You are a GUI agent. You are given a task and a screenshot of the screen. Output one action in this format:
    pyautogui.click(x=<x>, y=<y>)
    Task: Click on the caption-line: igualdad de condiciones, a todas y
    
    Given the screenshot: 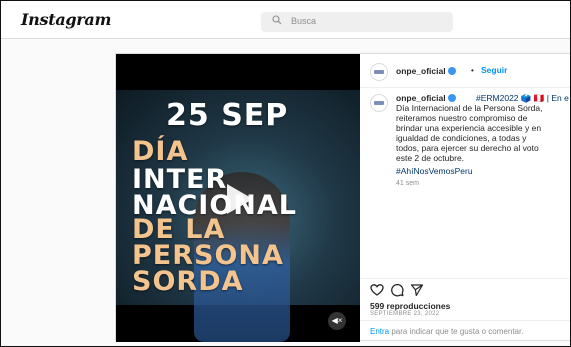 What is the action you would take?
    pyautogui.click(x=461, y=138)
    